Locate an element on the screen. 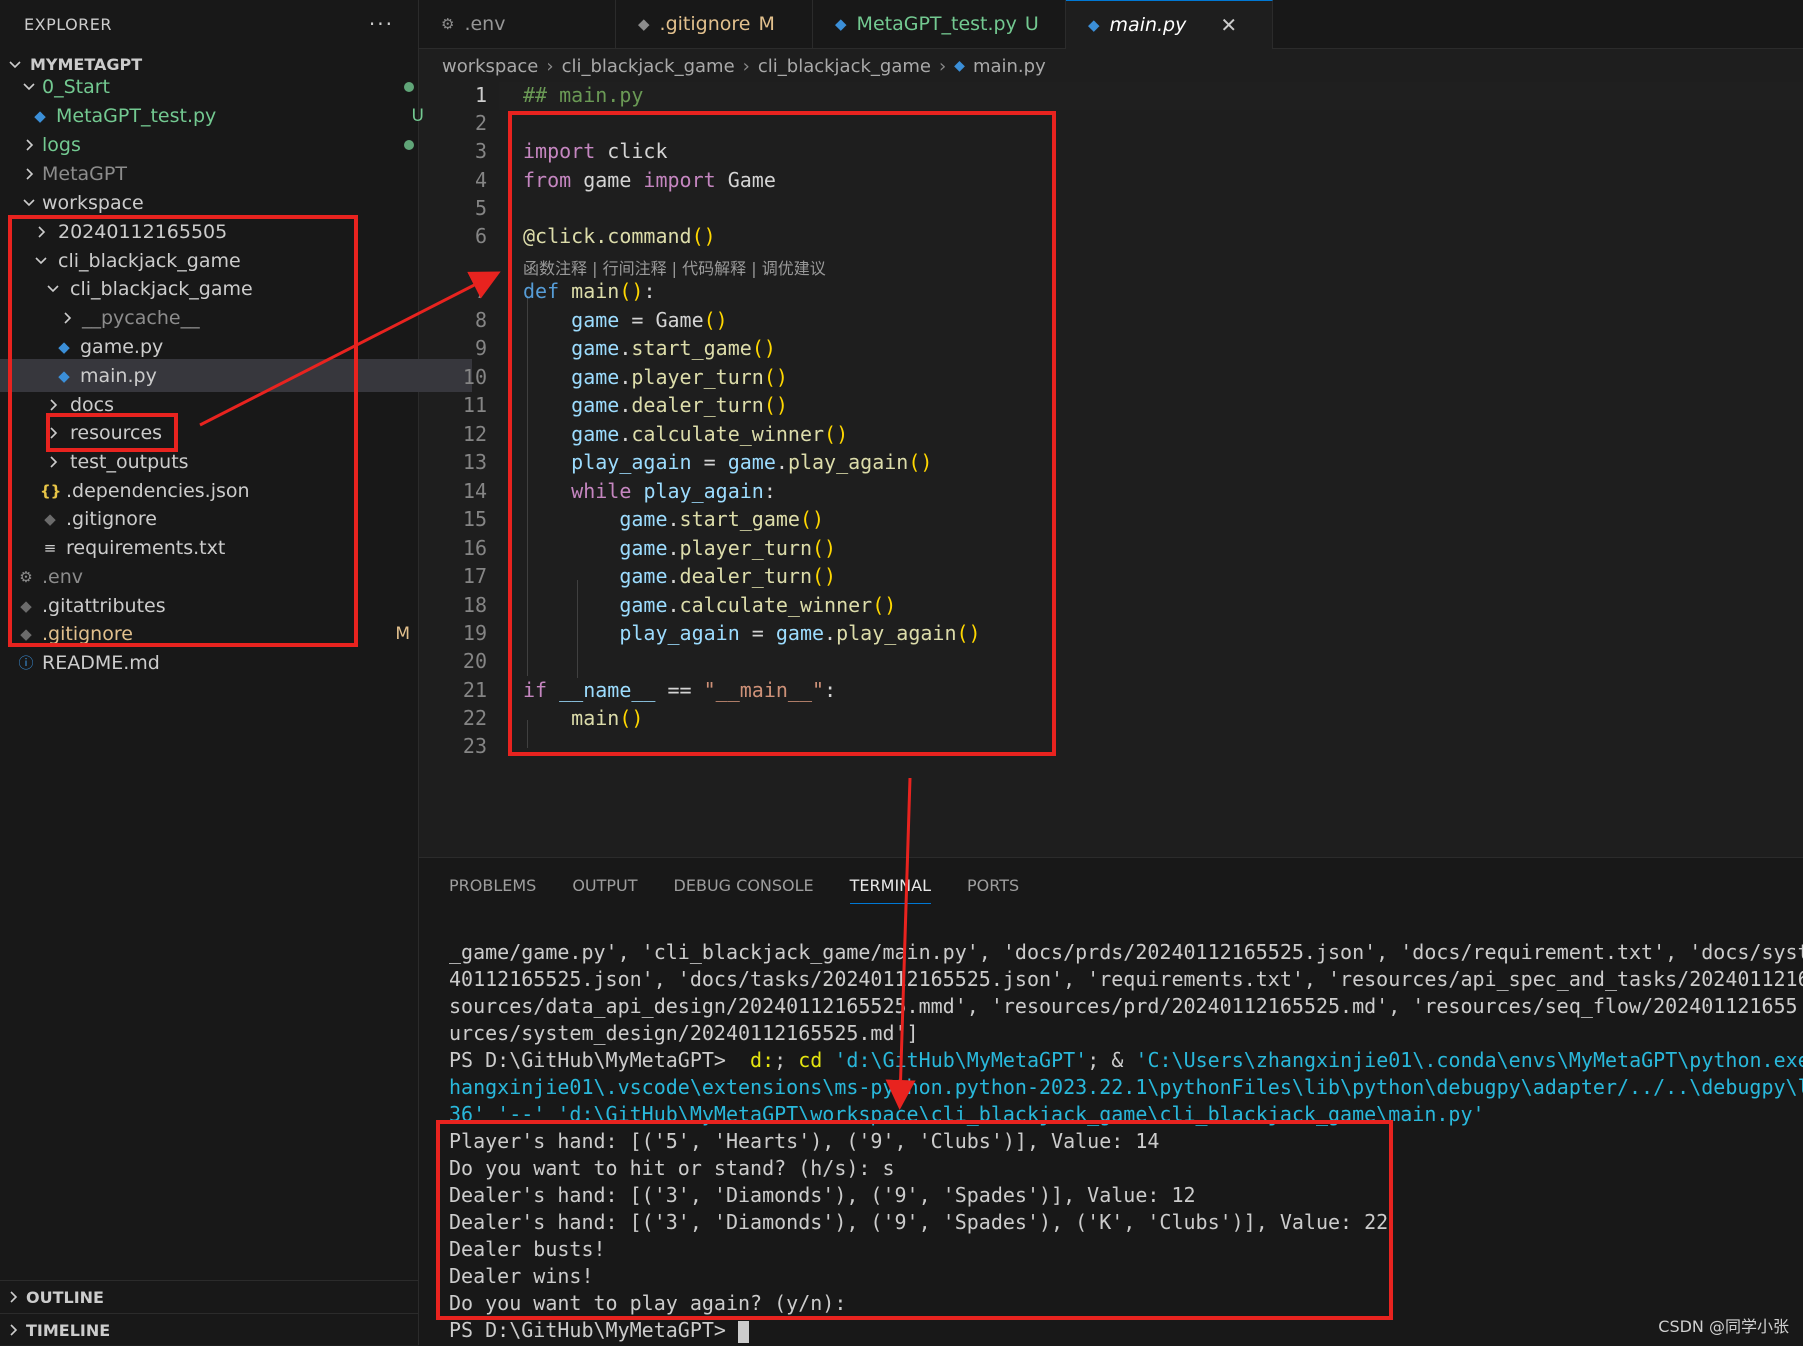  arrow-to-terminal is located at coordinates (900, 943).